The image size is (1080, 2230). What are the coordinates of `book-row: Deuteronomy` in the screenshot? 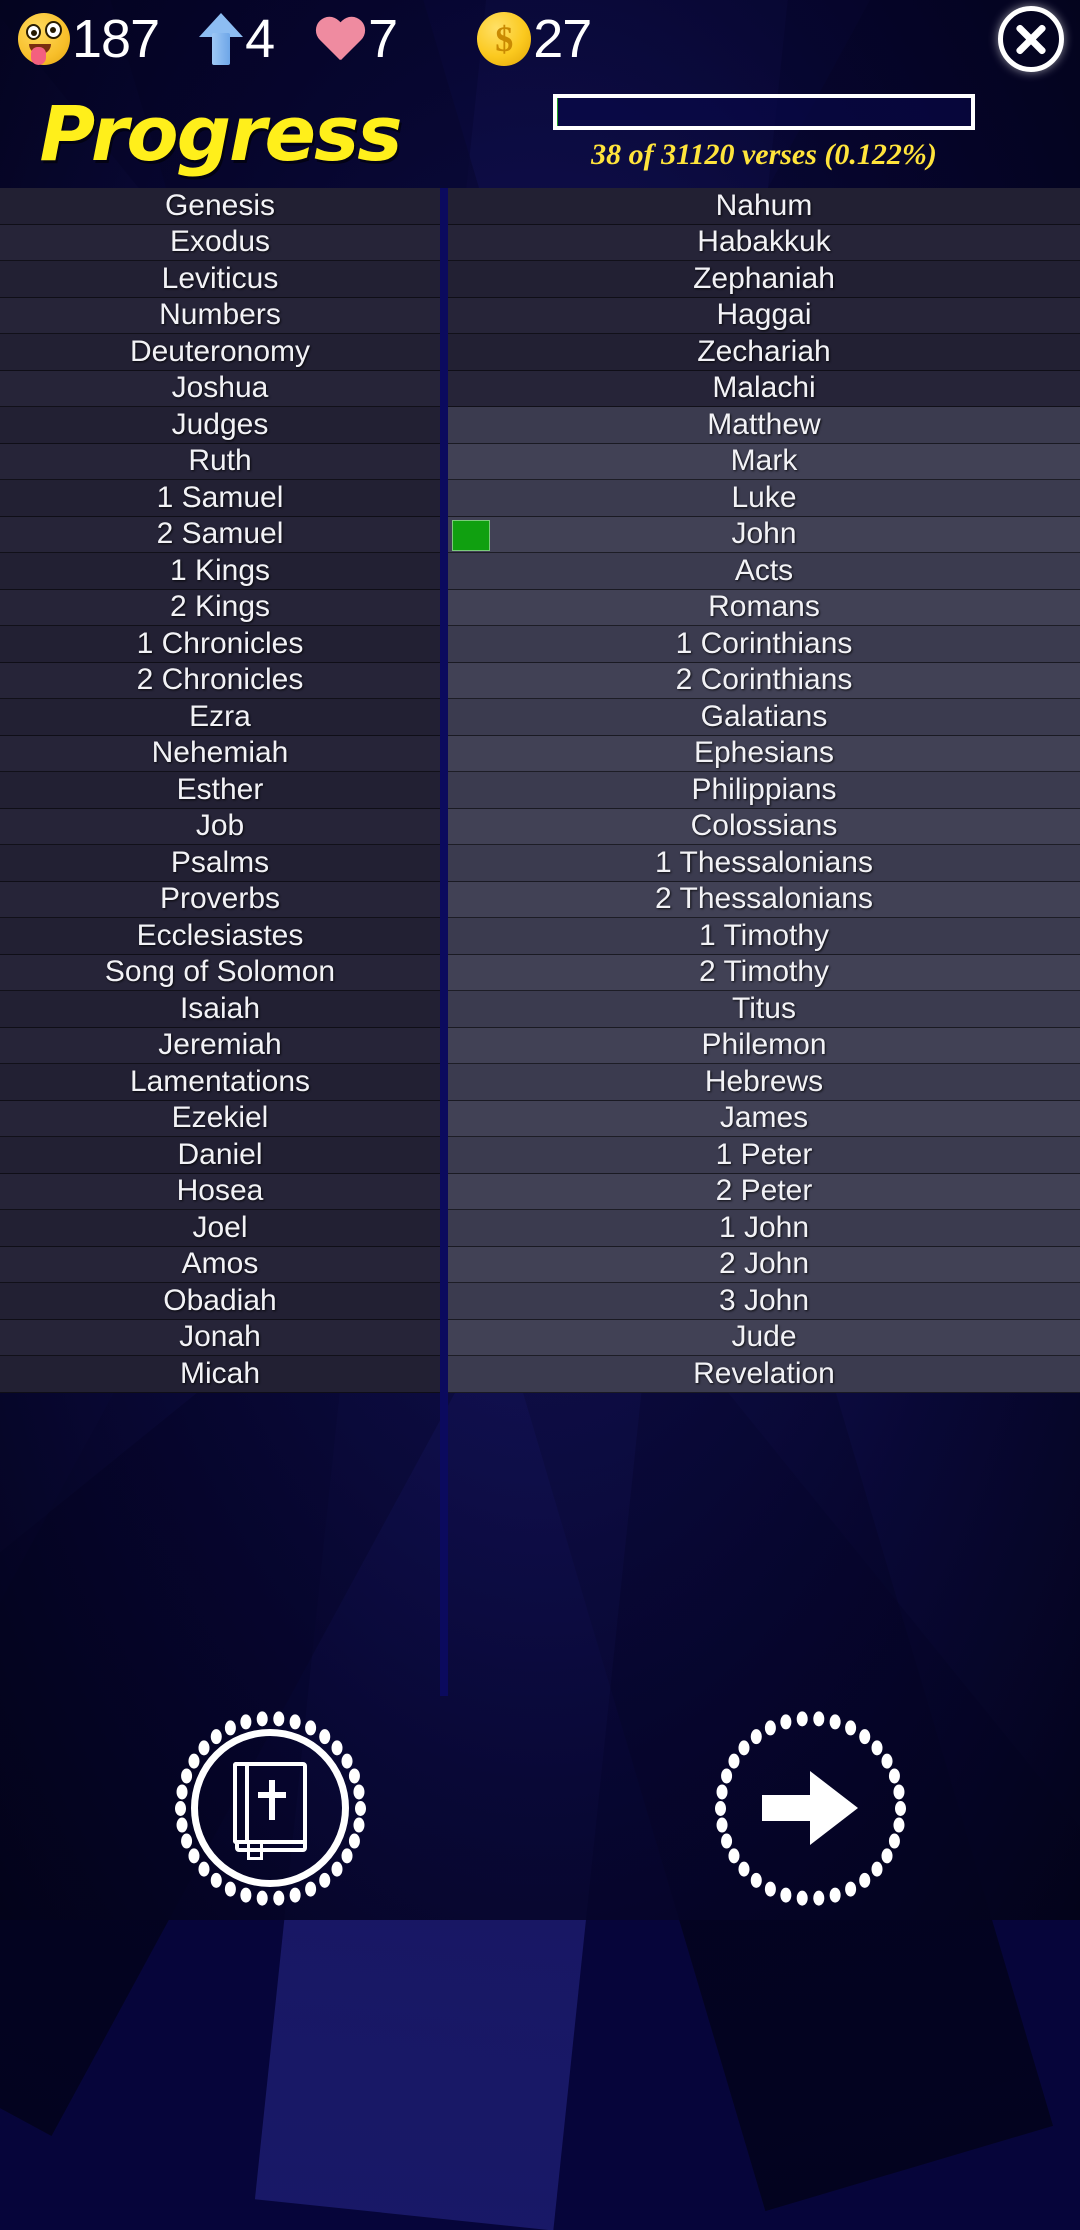 It's located at (220, 352).